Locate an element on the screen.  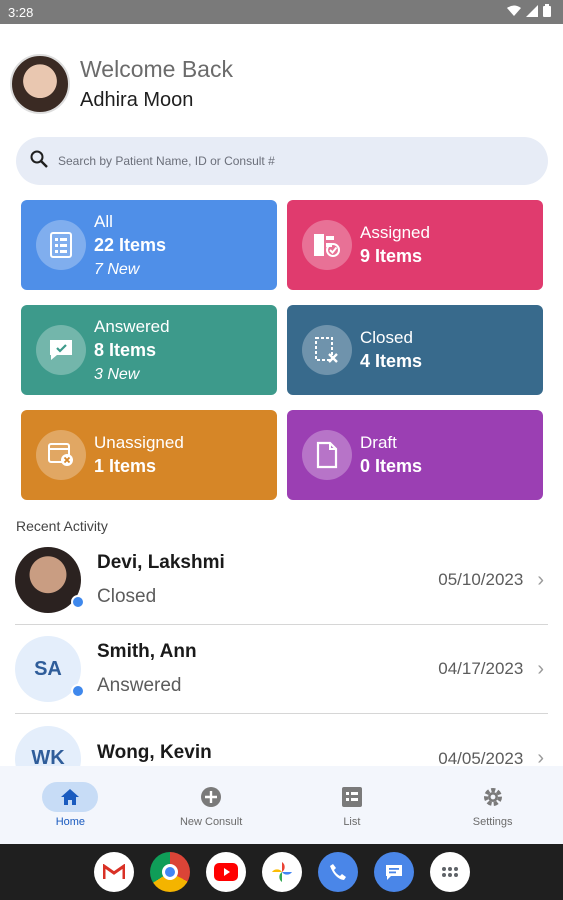
nav-list: List is located at coordinates (352, 805).